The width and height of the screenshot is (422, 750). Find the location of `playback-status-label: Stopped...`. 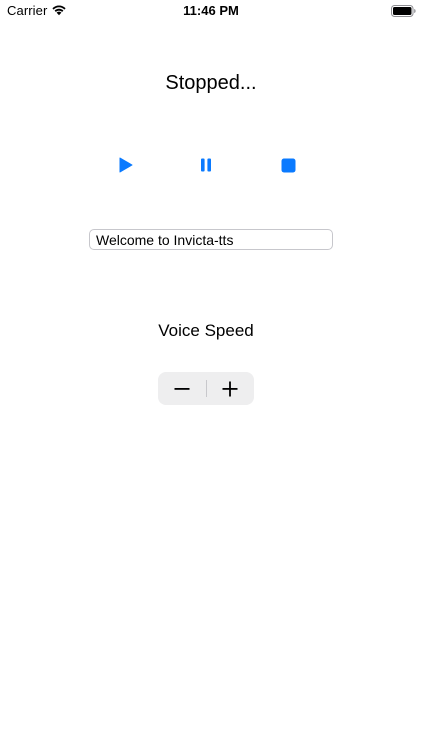

playback-status-label: Stopped... is located at coordinates (211, 83).